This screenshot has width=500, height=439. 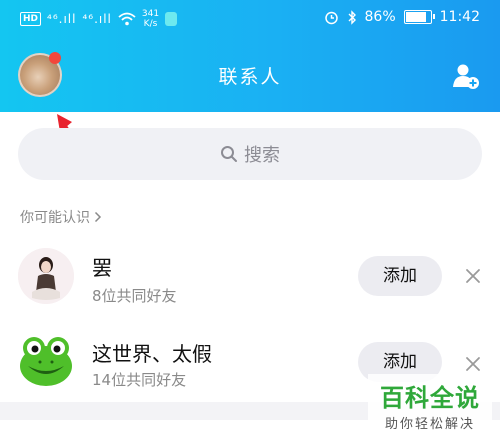 I want to click on network-speed: 341 K/s, so click(x=150, y=19).